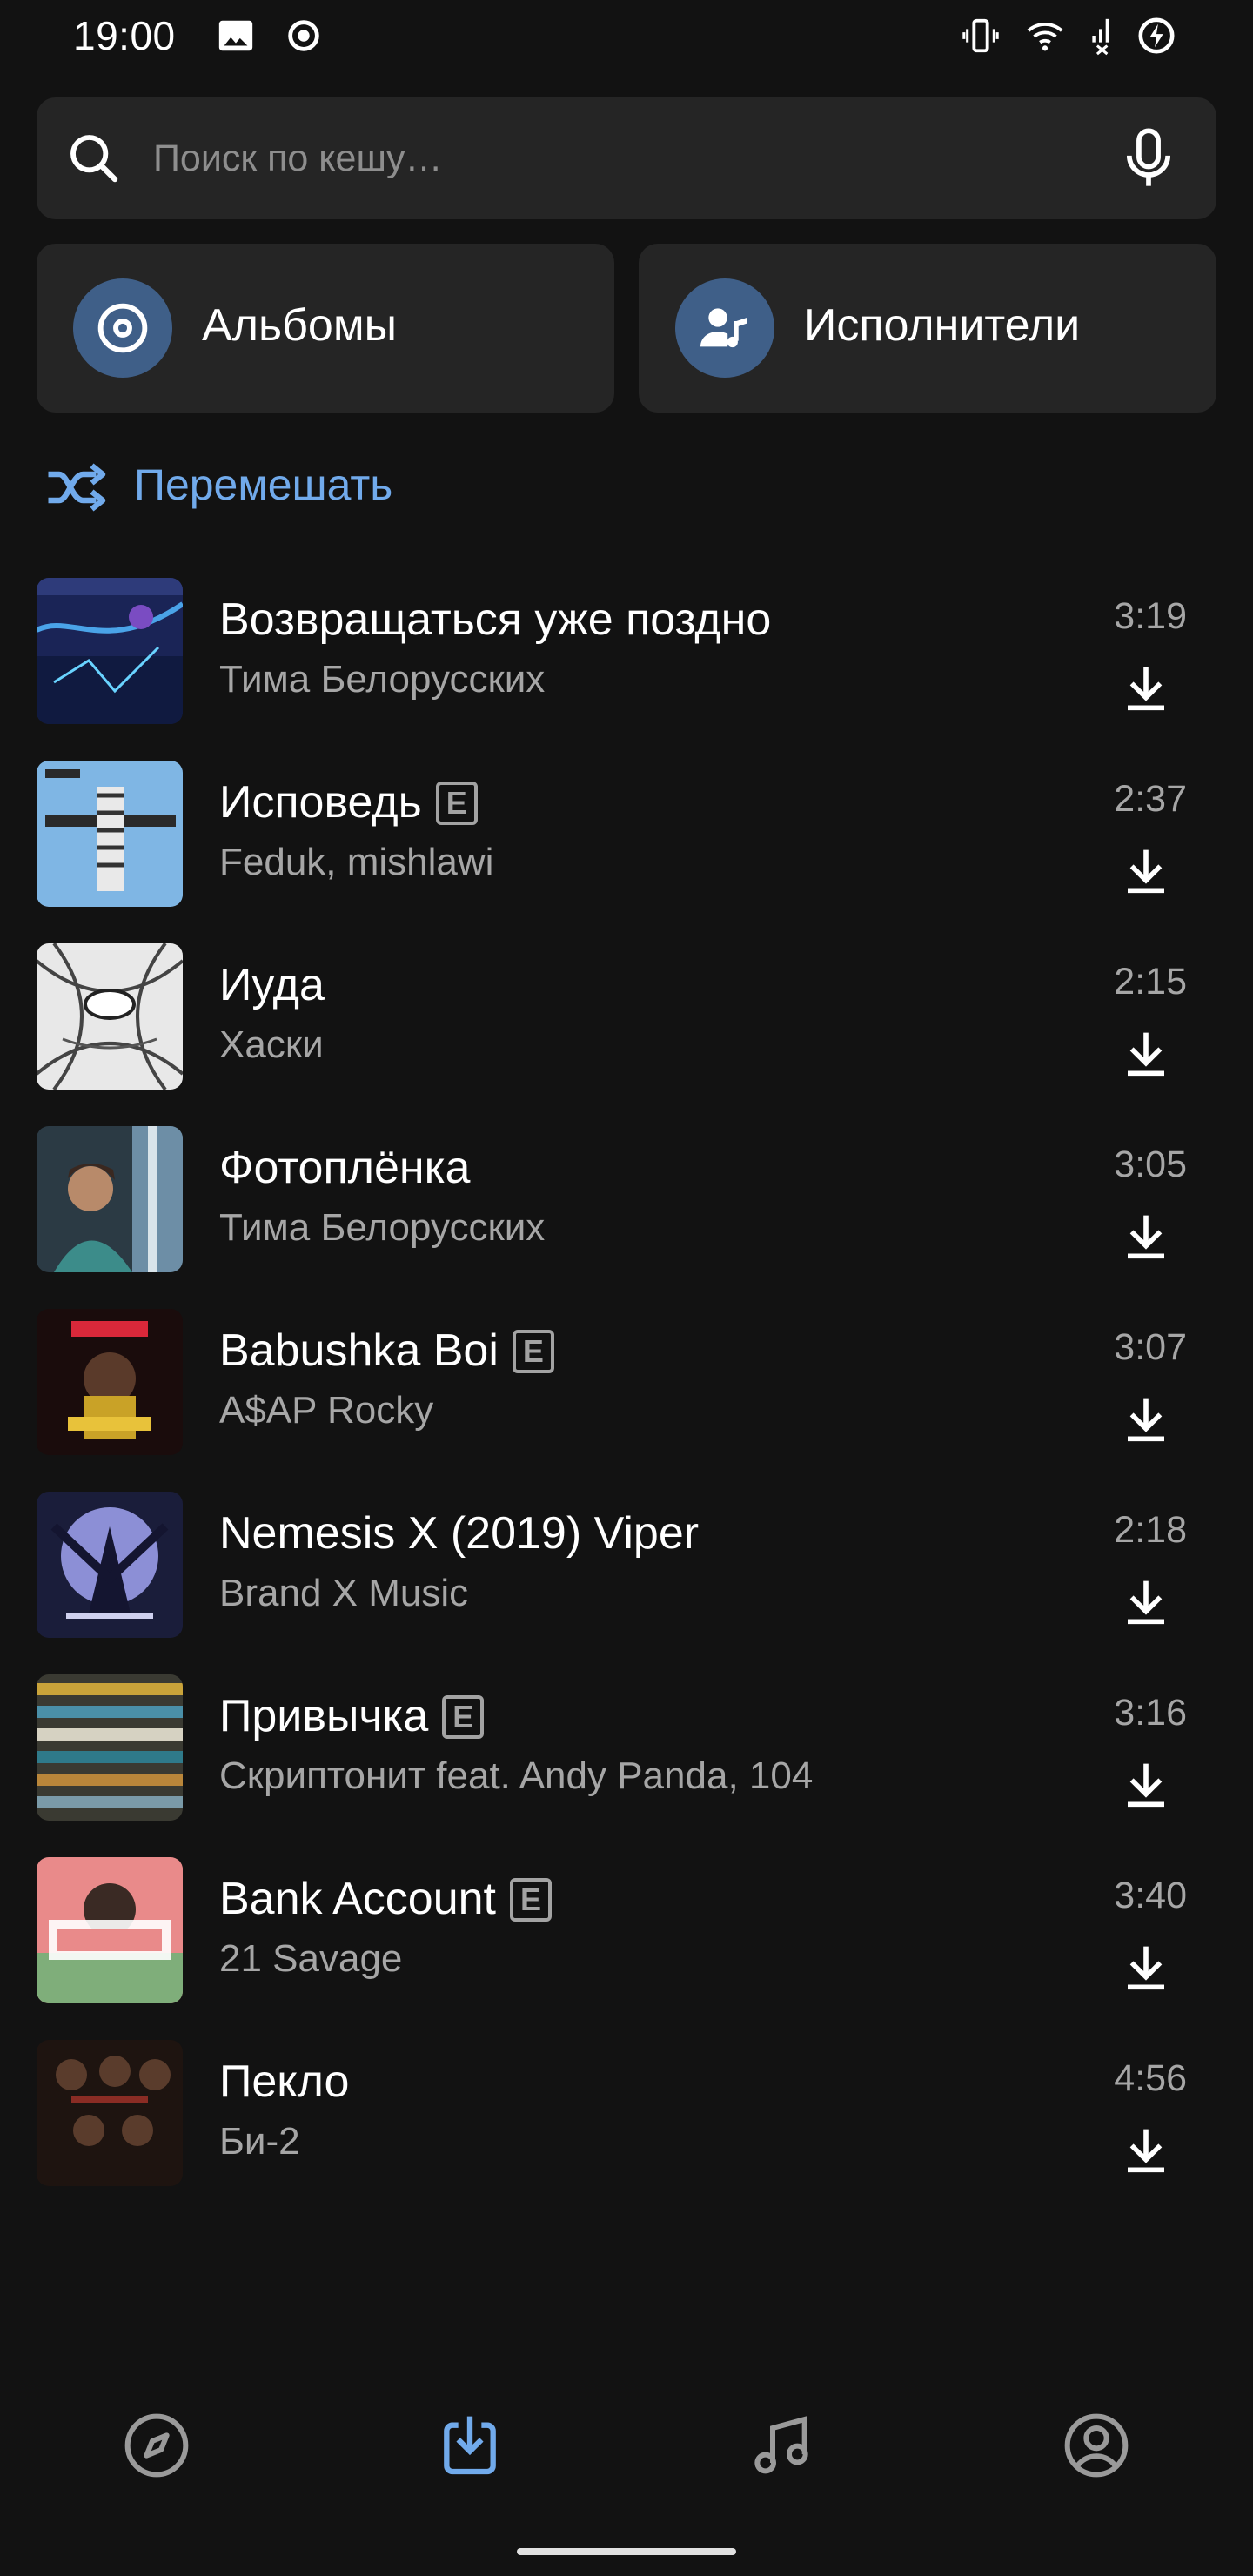  I want to click on track-title: Привычка E, so click(352, 1716).